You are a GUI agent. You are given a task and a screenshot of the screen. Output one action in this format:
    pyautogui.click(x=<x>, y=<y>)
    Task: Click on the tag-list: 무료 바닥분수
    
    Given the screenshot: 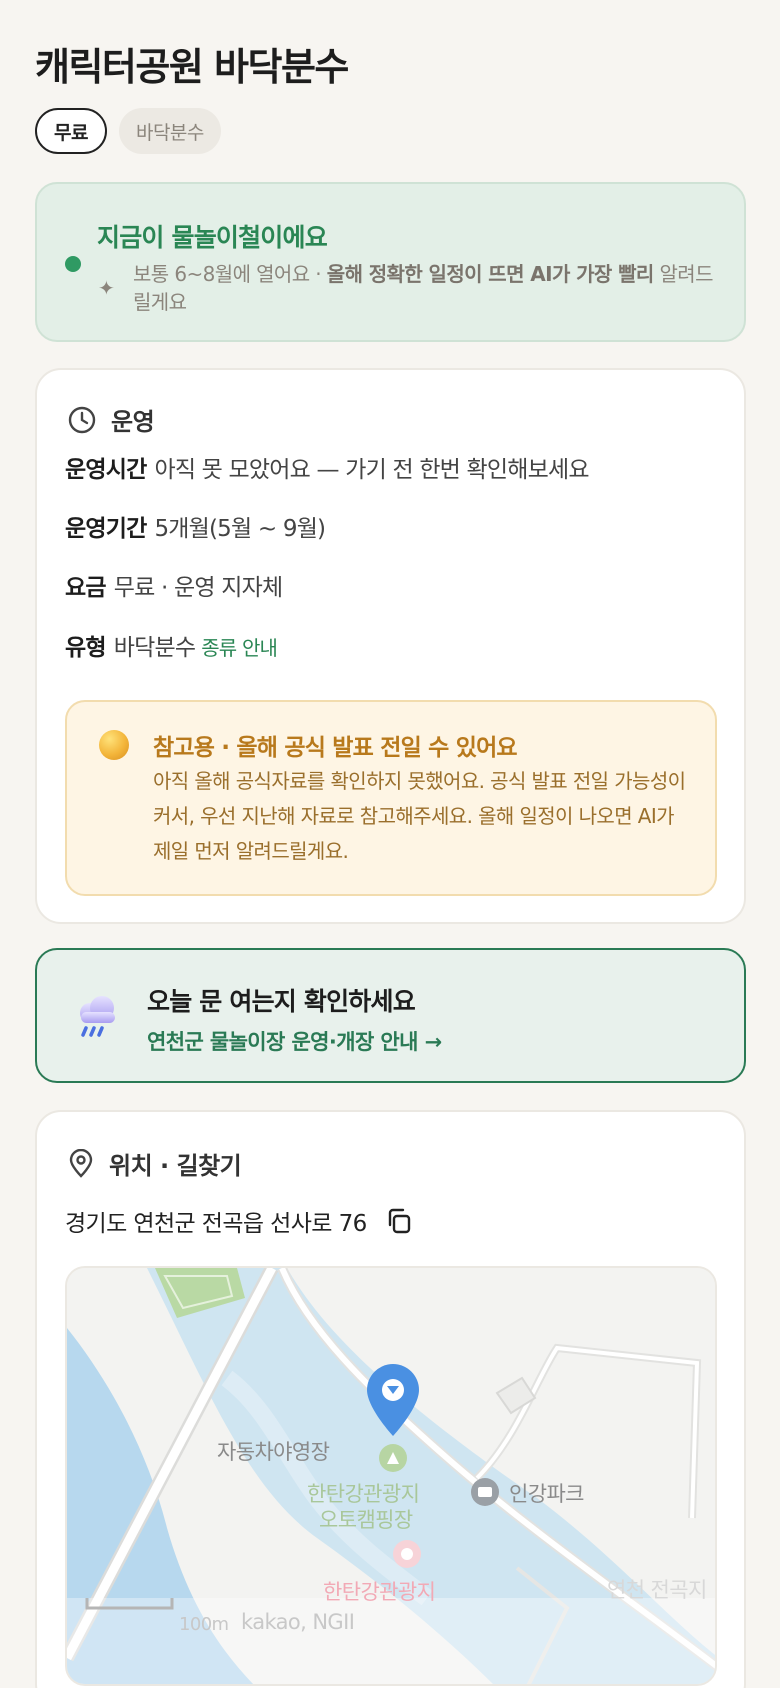 What is the action you would take?
    pyautogui.click(x=128, y=131)
    